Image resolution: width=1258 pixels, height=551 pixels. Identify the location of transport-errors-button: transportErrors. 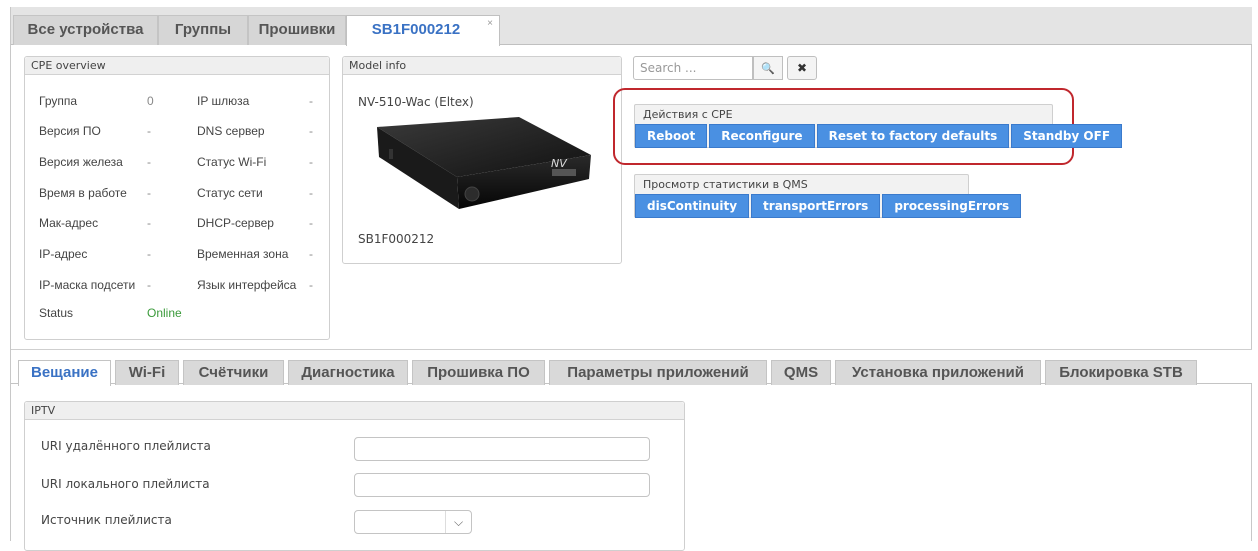
(816, 206).